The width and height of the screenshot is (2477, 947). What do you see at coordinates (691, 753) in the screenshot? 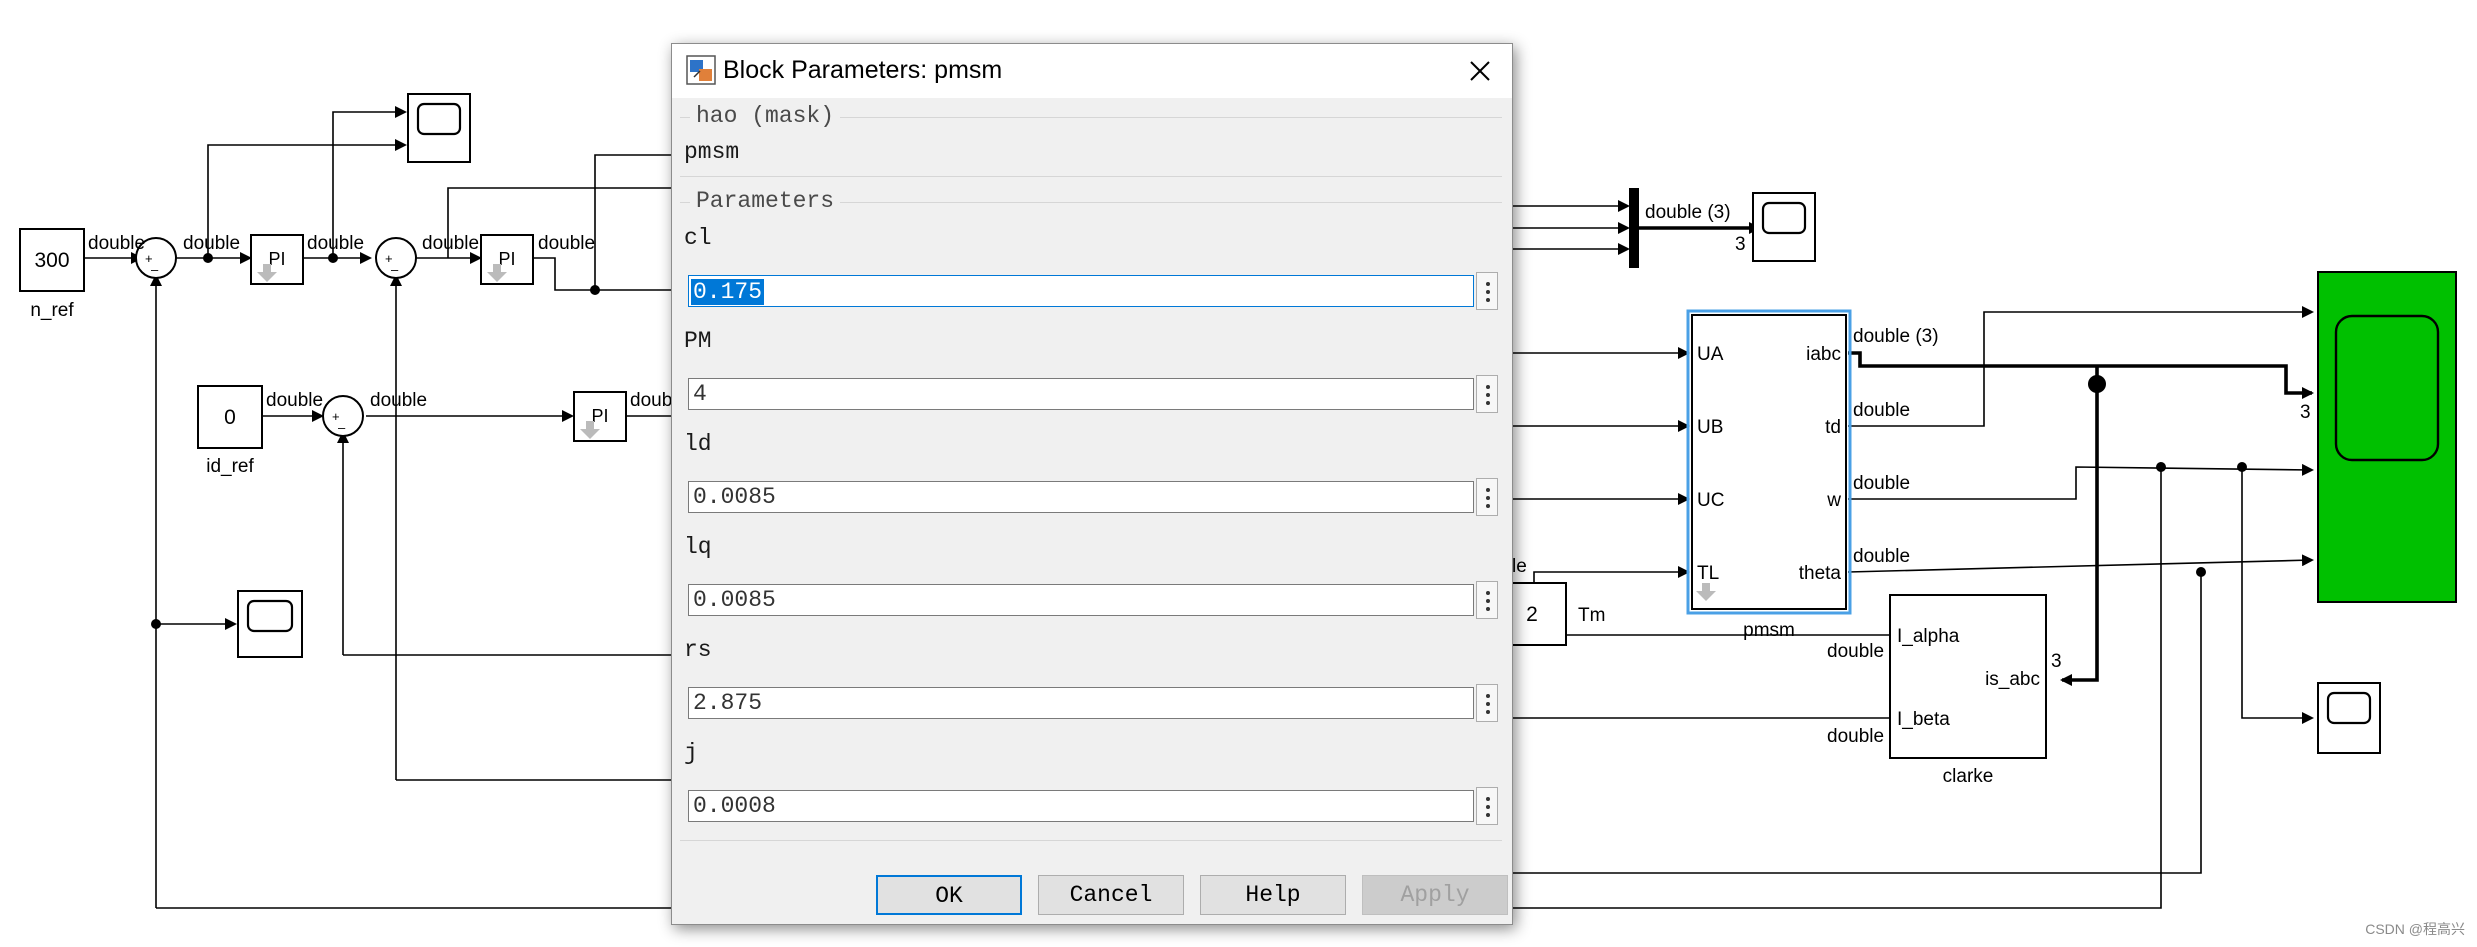
I see `param-label-j: j` at bounding box center [691, 753].